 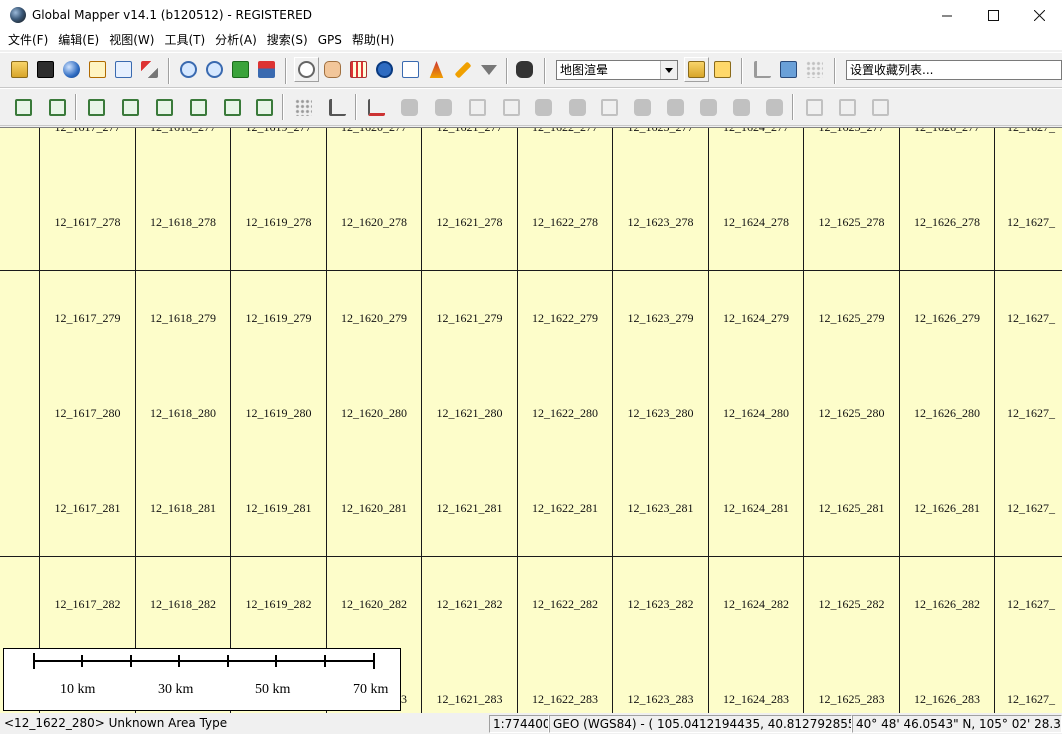 What do you see at coordinates (947, 509) in the screenshot?
I see `map-tile: 12_1626_281` at bounding box center [947, 509].